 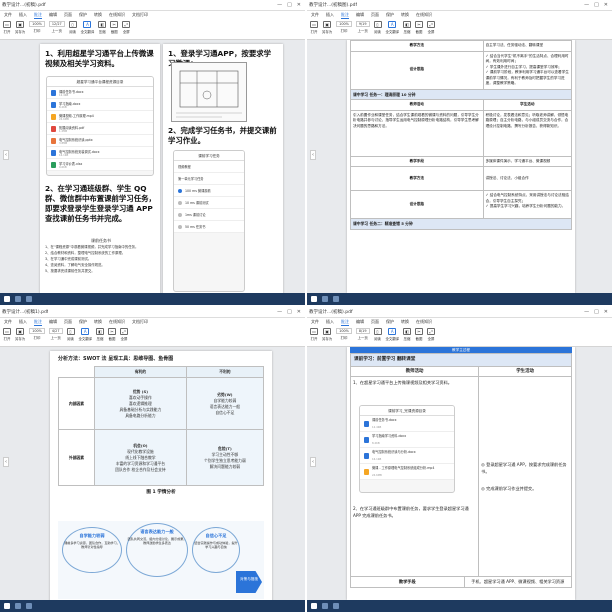 What do you see at coordinates (209, 227) in the screenshot?
I see `task-row: 50 ms 任务书` at bounding box center [209, 227].